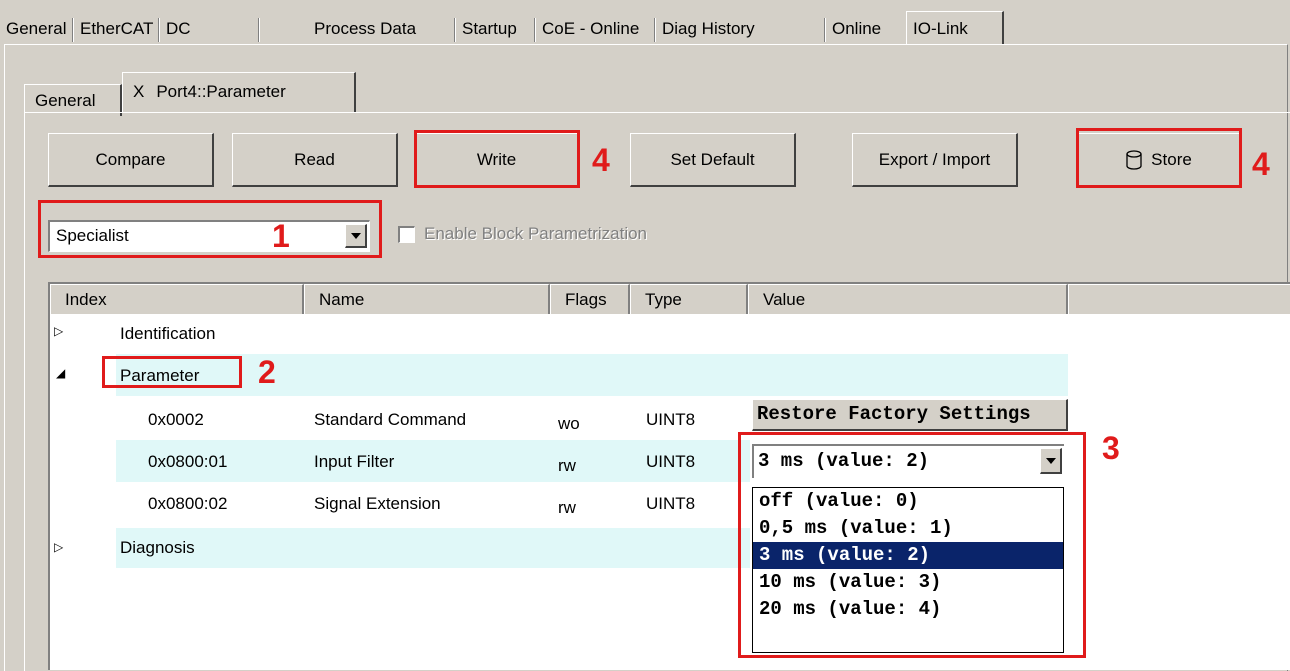  I want to click on tab-dc: DC, so click(210, 29).